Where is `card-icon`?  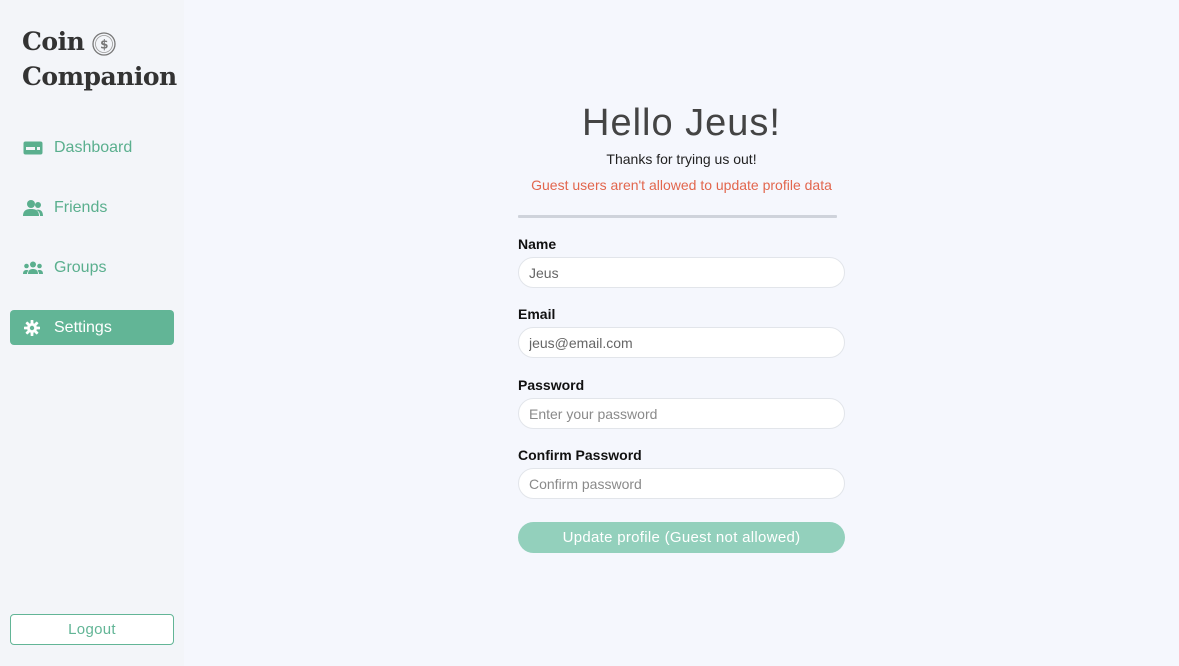
card-icon is located at coordinates (33, 148).